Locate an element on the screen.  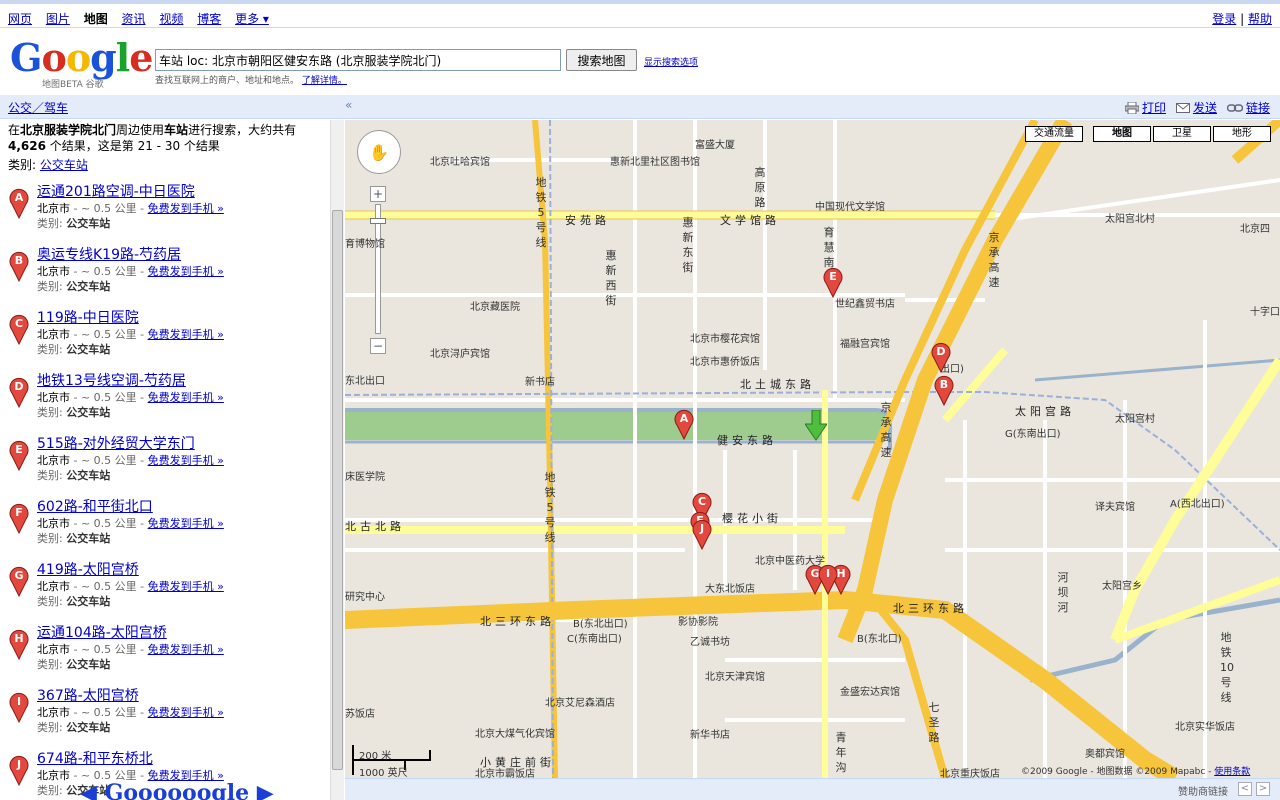
help-link: 帮助 is located at coordinates (1260, 19).